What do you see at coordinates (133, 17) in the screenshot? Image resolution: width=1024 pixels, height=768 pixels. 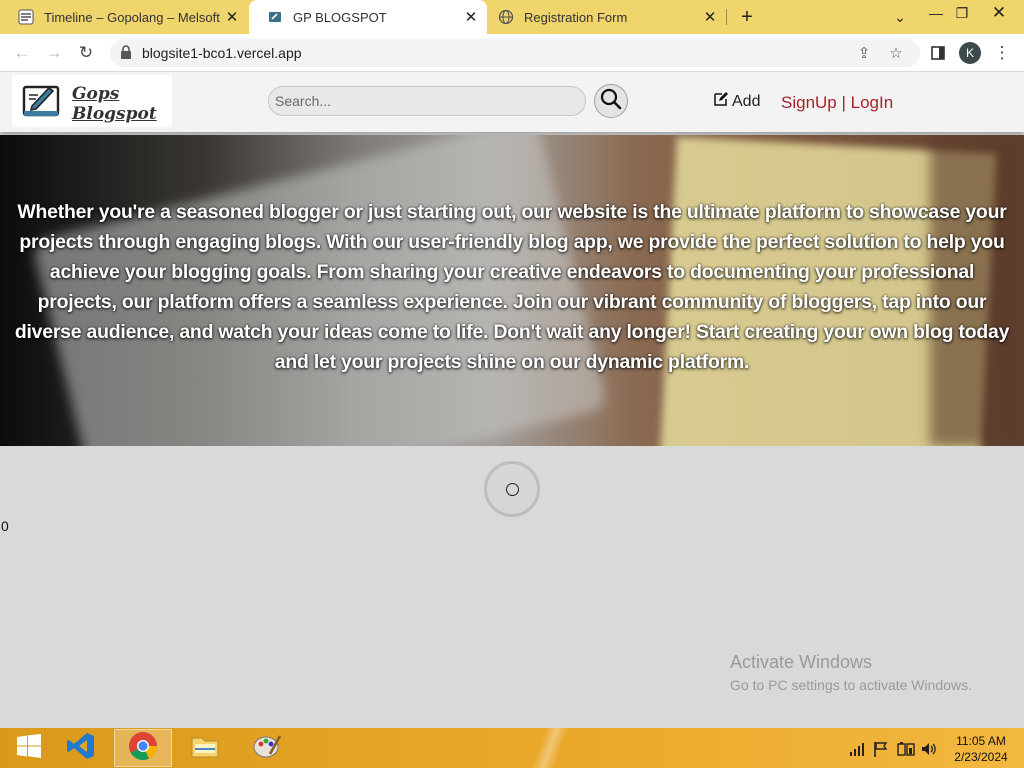 I see `tab-label: Timeline – Gopolang – Melsoft A` at bounding box center [133, 17].